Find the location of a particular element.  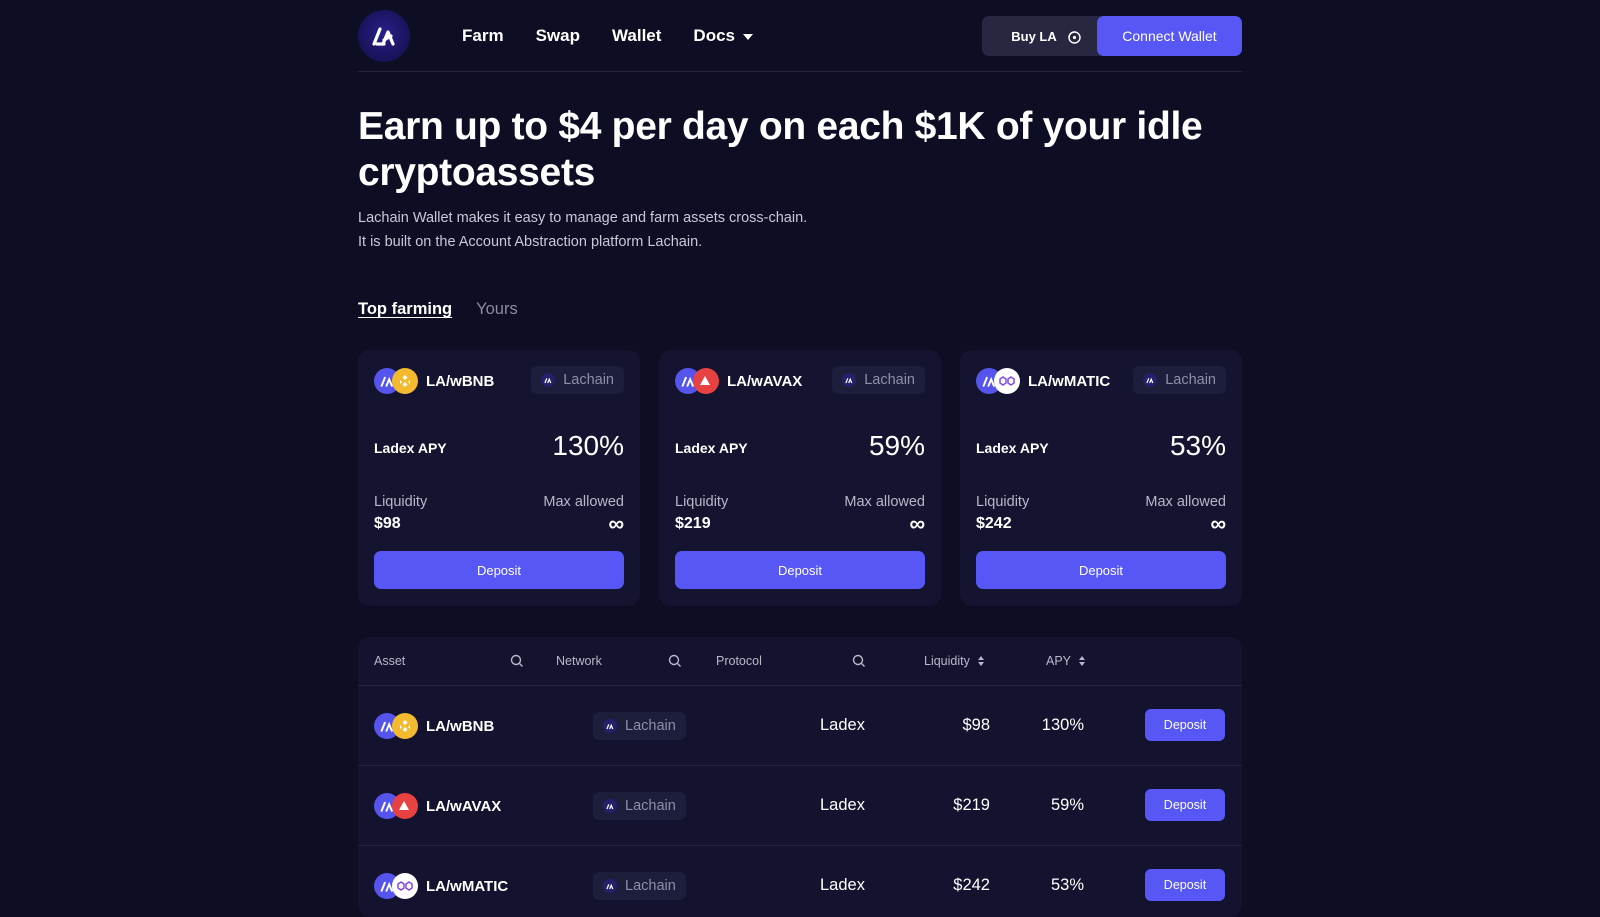

nav-wallet: Wallet is located at coordinates (636, 36).